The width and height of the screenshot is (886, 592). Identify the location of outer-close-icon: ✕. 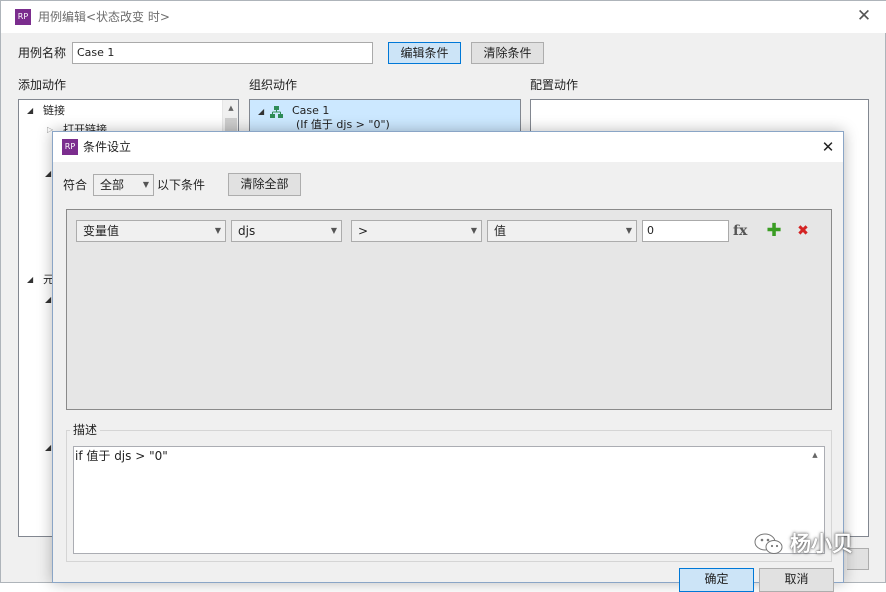
(864, 16).